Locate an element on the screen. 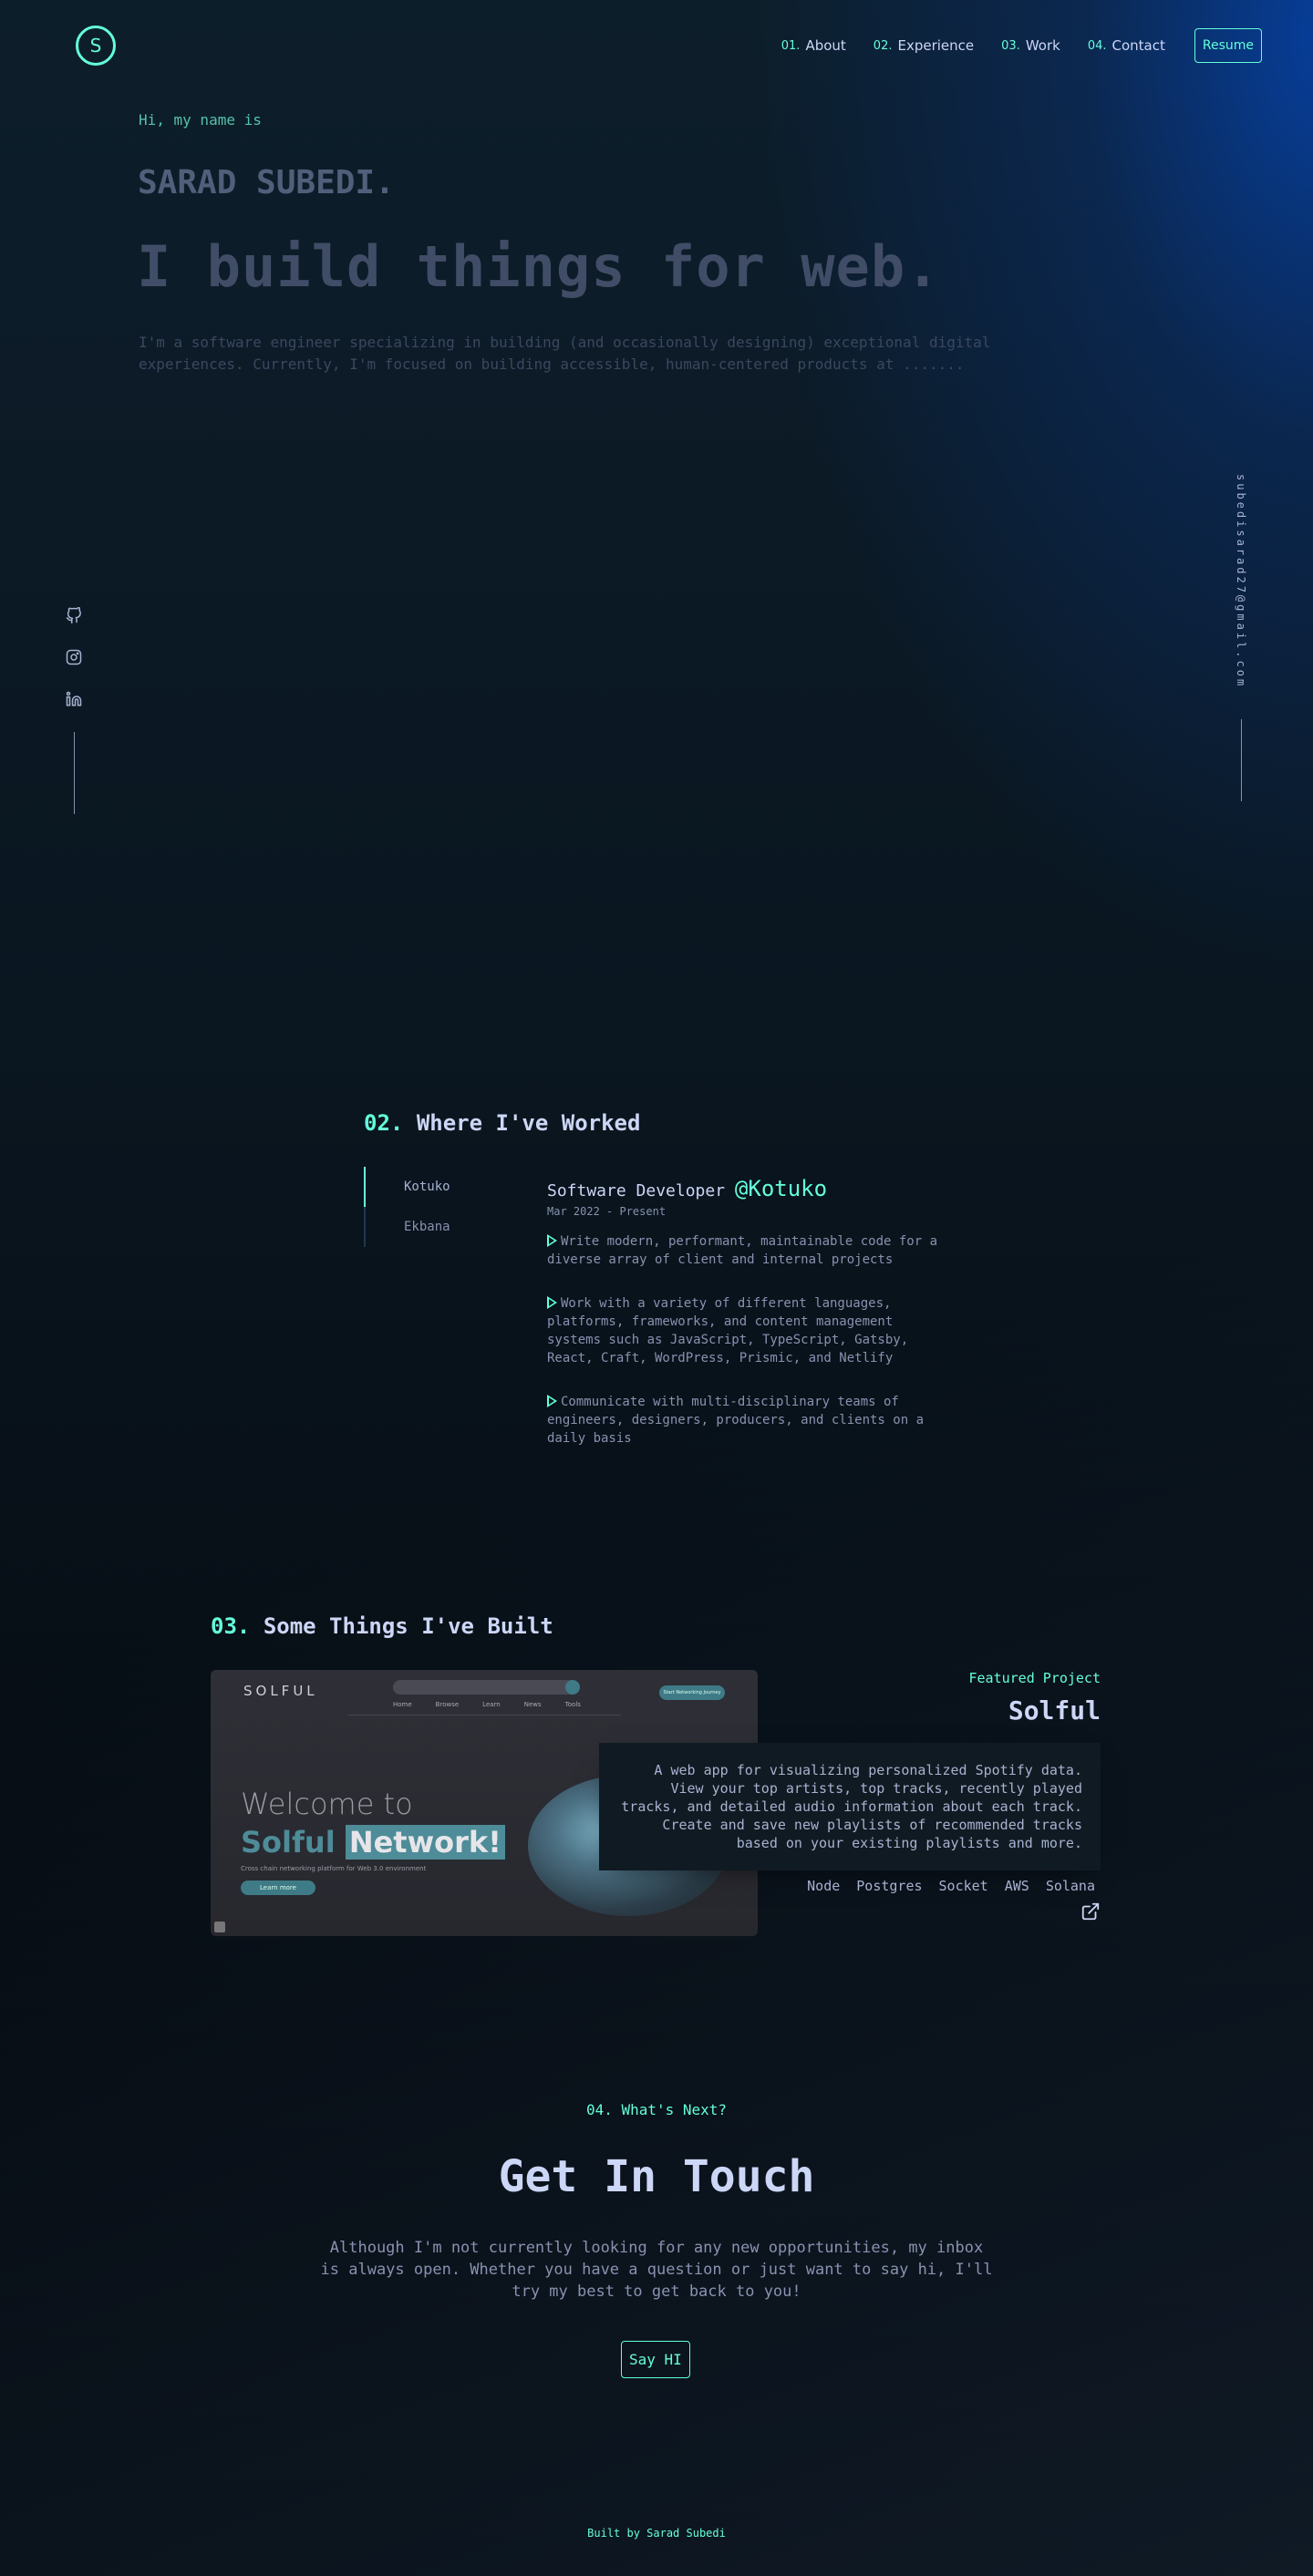 The width and height of the screenshot is (1313, 2576). projects-heading: 03. Some Things I've Built is located at coordinates (382, 1626).